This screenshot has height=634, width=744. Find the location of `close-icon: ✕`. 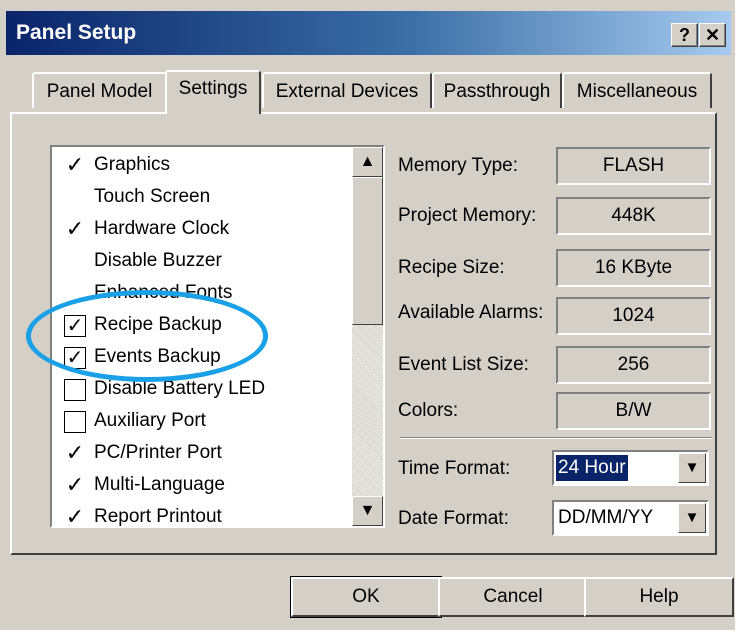

close-icon: ✕ is located at coordinates (712, 35).